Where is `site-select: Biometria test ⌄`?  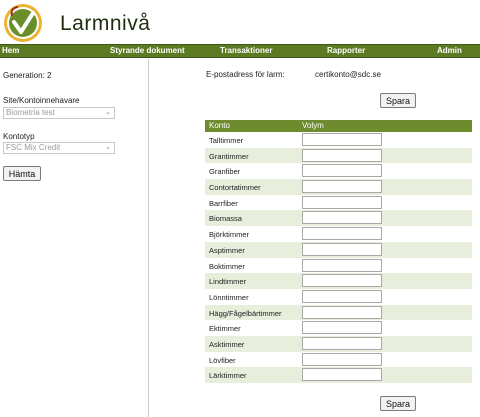
site-select: Biometria test ⌄ is located at coordinates (59, 113).